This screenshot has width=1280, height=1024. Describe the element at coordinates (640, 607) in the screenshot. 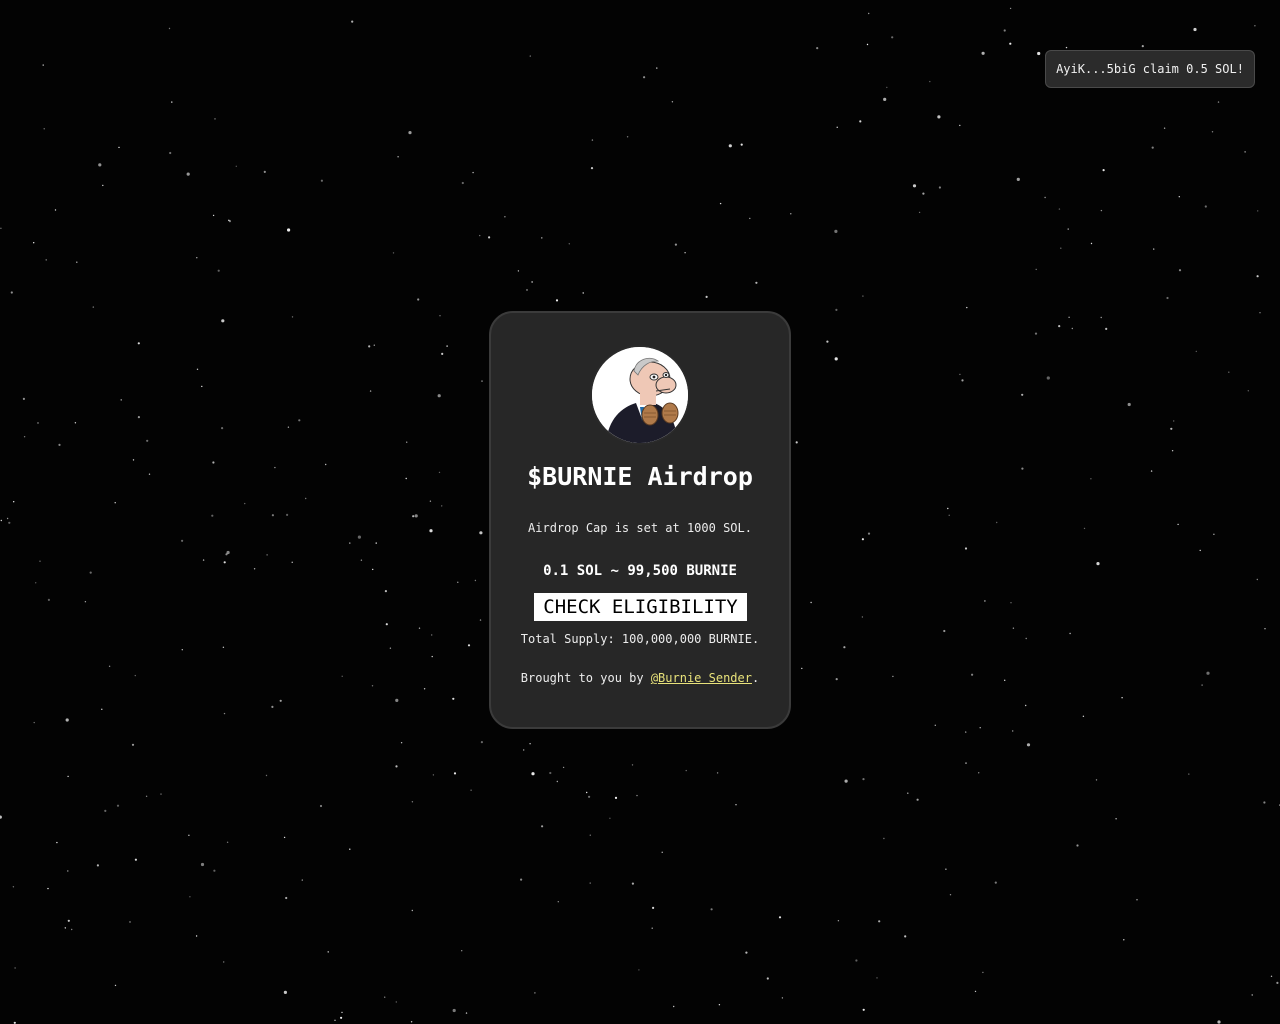

I see `check-eligibility-button: CHECK ELIGIBILITY` at that location.